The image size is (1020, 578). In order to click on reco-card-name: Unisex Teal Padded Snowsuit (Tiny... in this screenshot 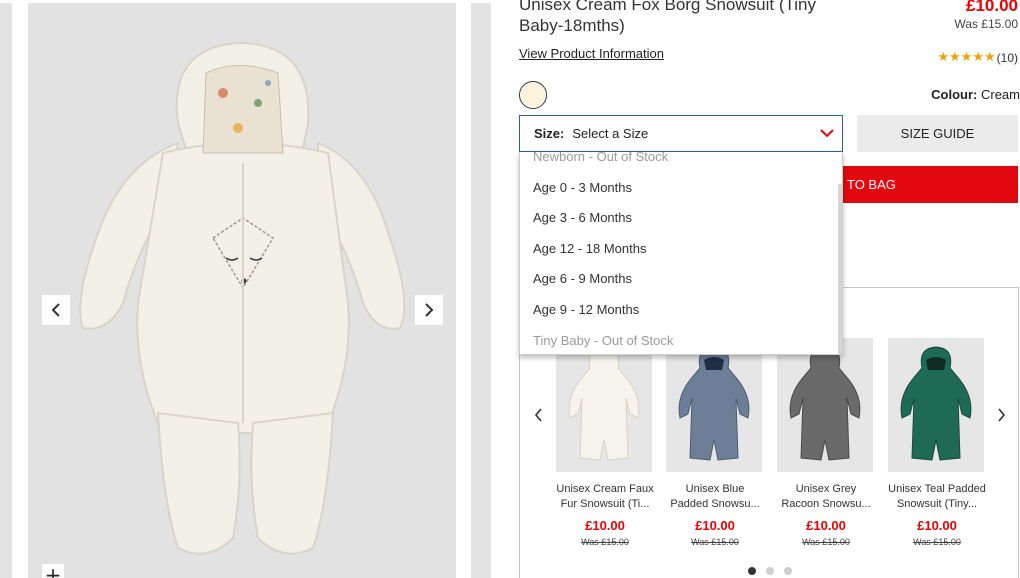, I will do `click(937, 496)`.